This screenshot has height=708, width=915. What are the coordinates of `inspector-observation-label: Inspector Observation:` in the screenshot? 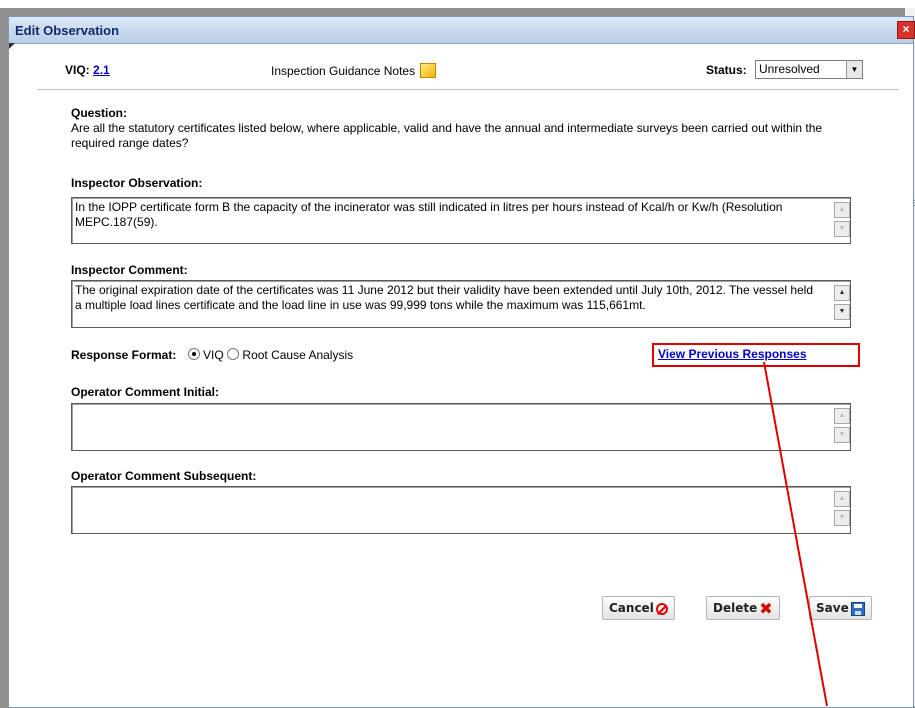 It's located at (137, 183).